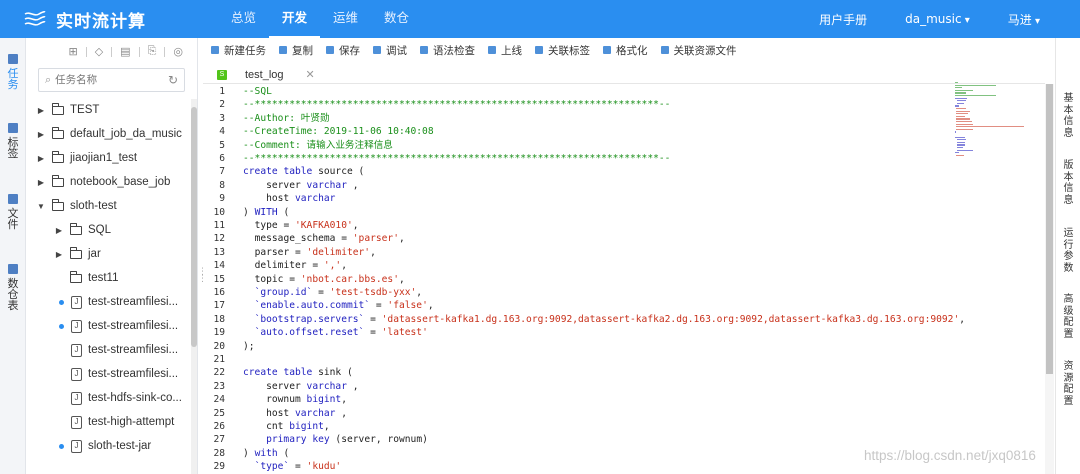 The image size is (1080, 474). I want to click on rail-item-file: 文件, so click(13, 212).